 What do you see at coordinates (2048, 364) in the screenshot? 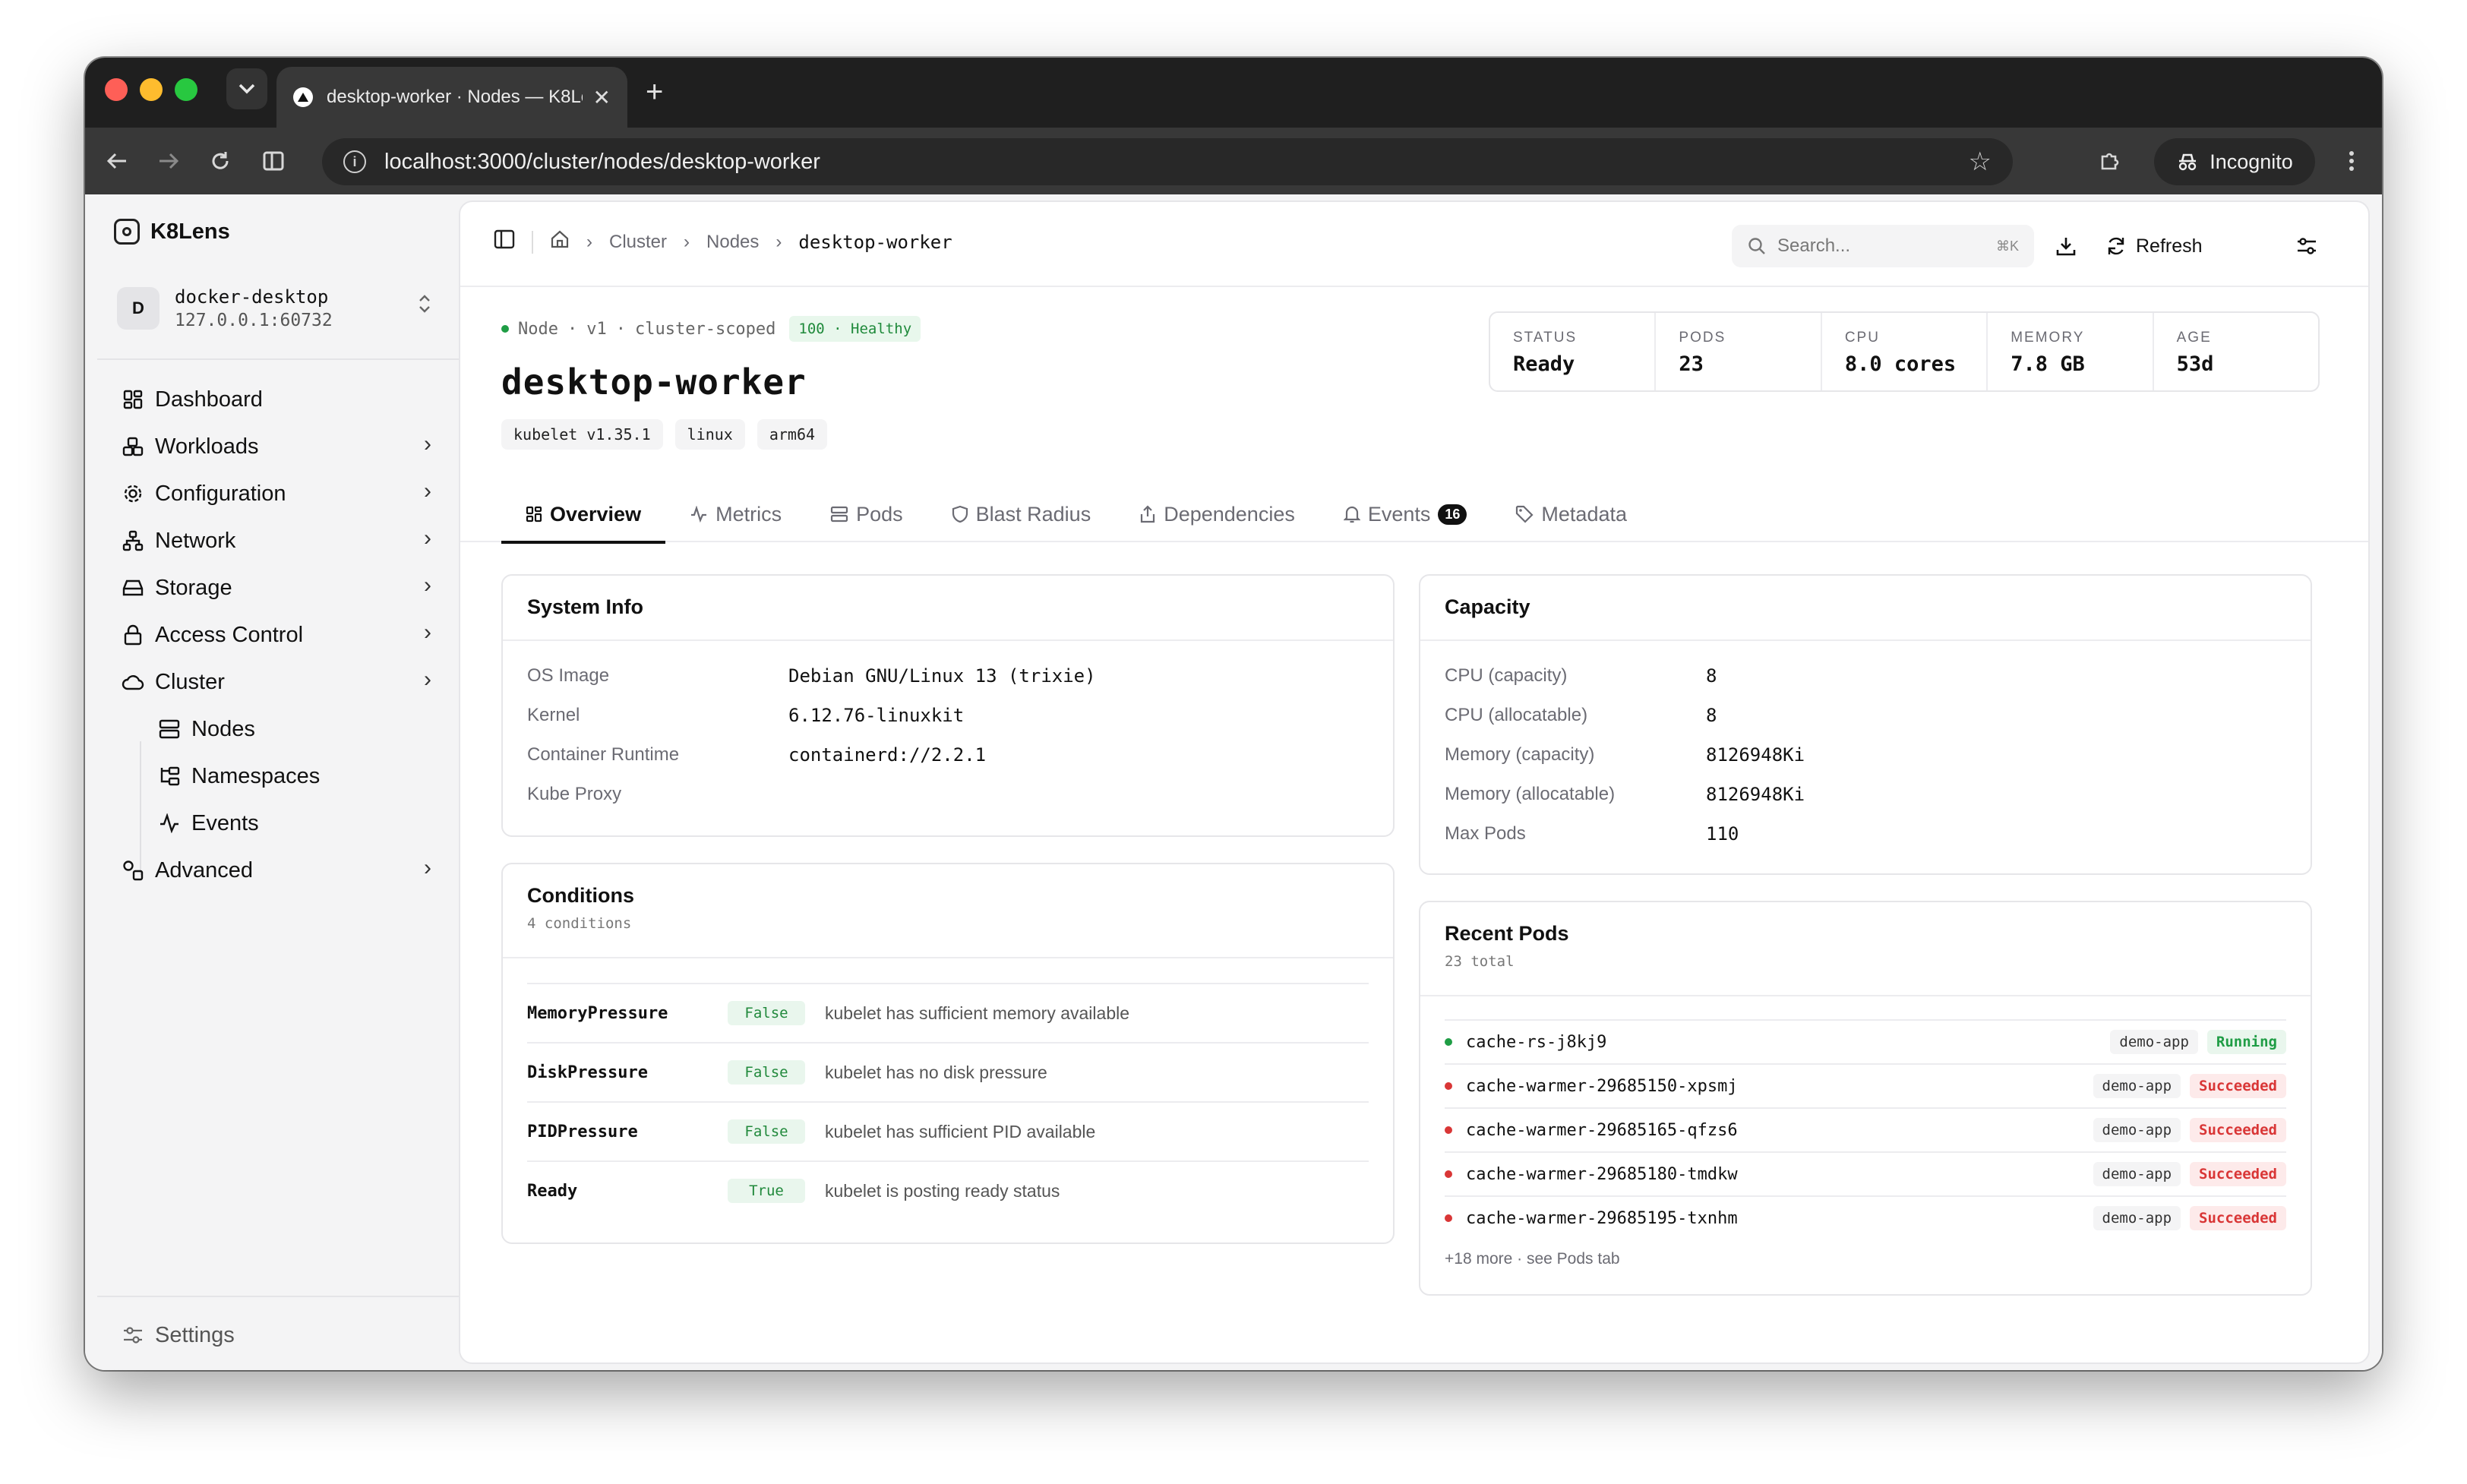
I see `stat-value: 7.8 GB` at bounding box center [2048, 364].